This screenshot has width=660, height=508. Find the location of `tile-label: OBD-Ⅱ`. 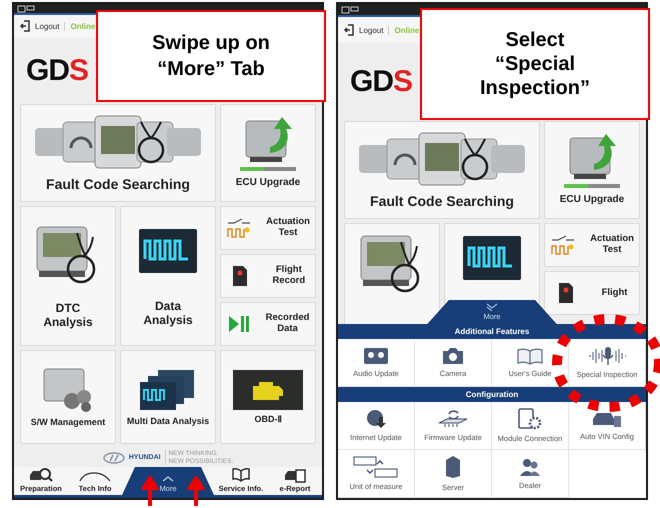

tile-label: OBD-Ⅱ is located at coordinates (268, 419).